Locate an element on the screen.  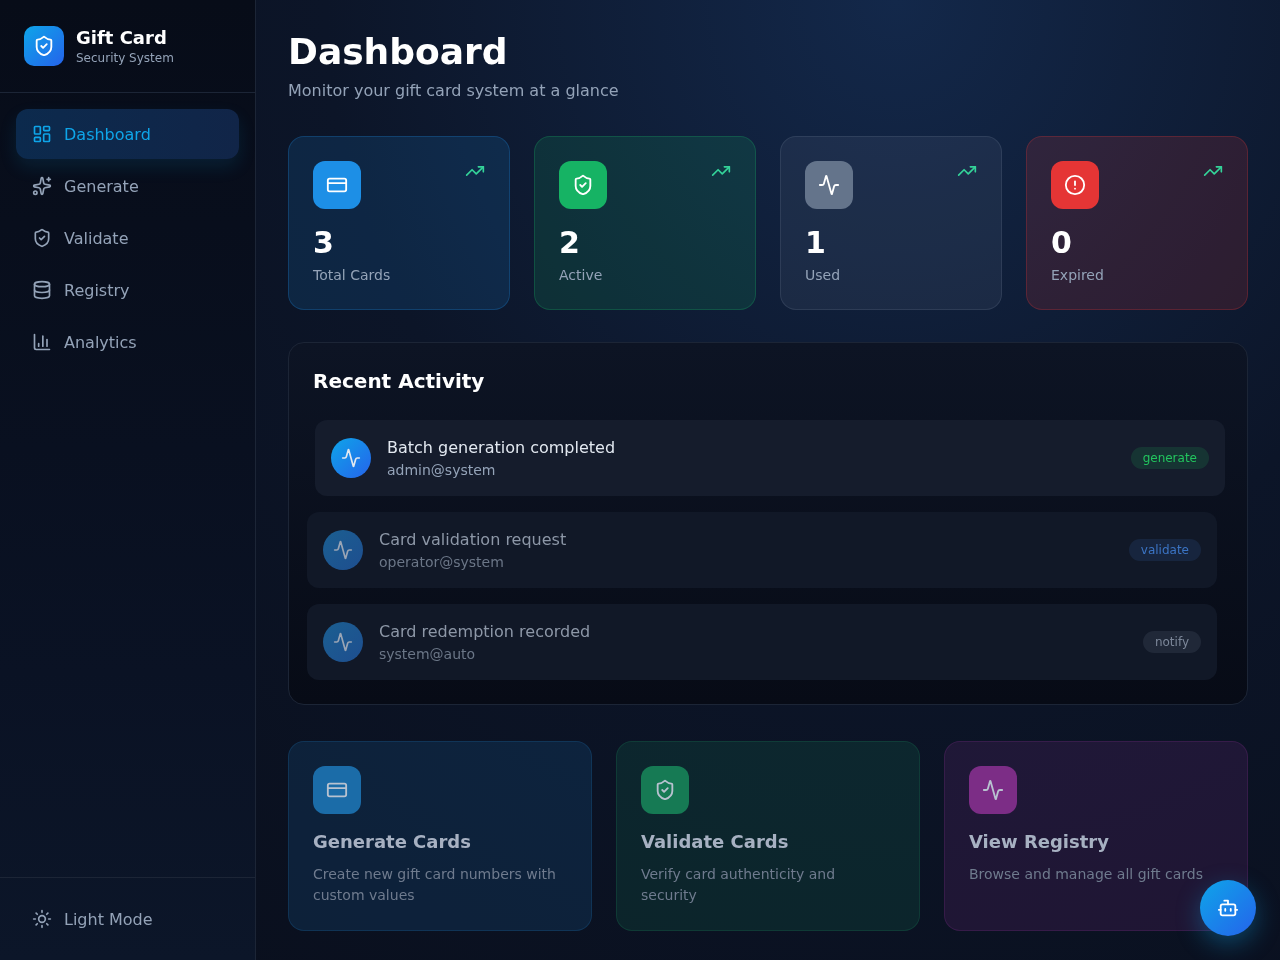
activity-title: Batch generation completed is located at coordinates (501, 447).